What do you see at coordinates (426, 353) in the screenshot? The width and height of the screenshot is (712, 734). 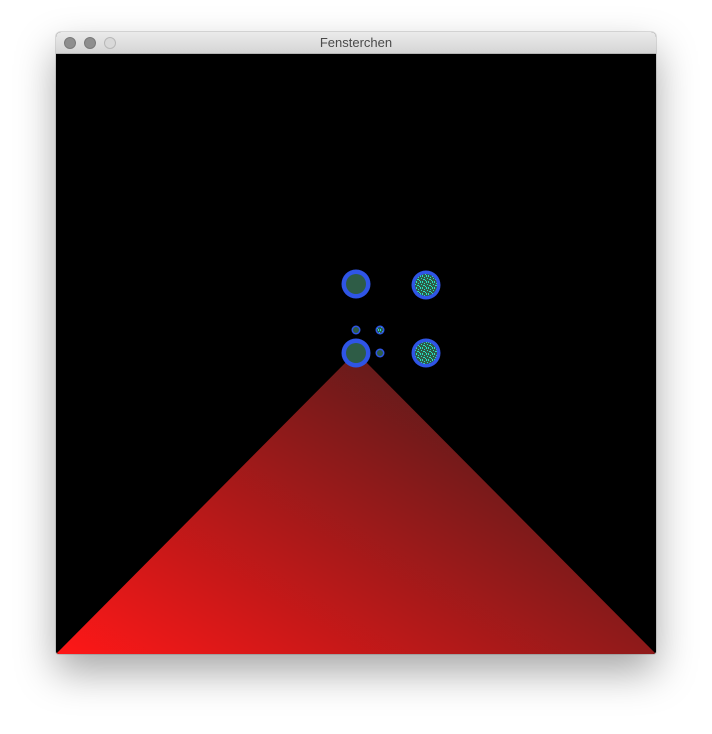 I see `circle-bottom-right-textured` at bounding box center [426, 353].